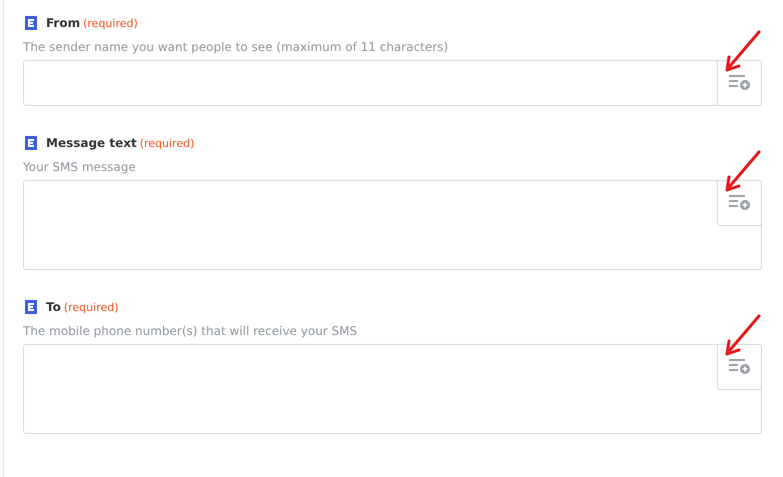 This screenshot has height=477, width=783. I want to click on field-label: From, so click(63, 23).